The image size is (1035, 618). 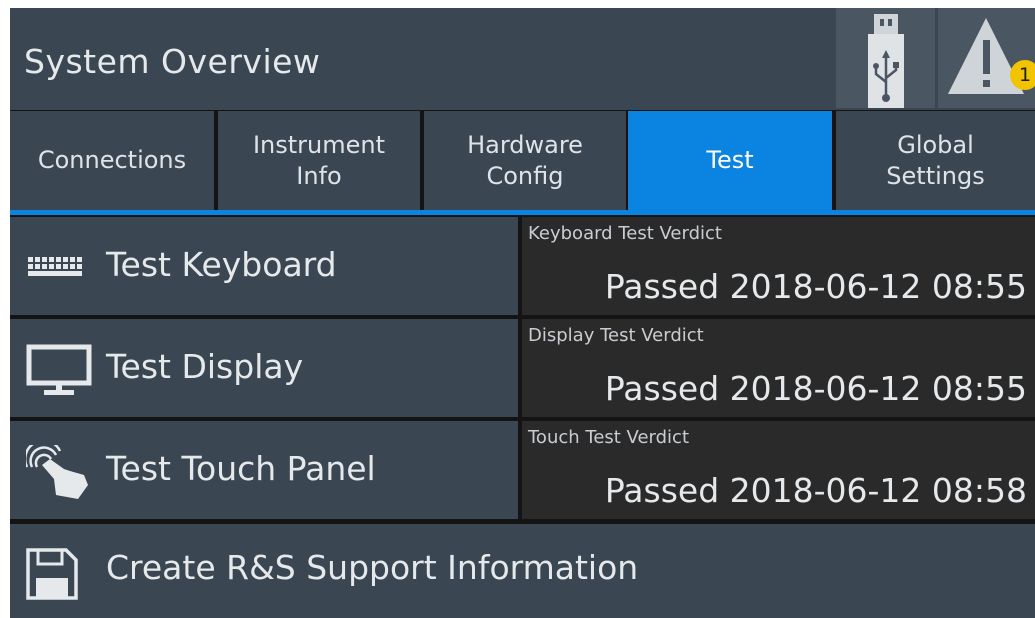 I want to click on floppy-disk-icon, so click(x=52, y=574).